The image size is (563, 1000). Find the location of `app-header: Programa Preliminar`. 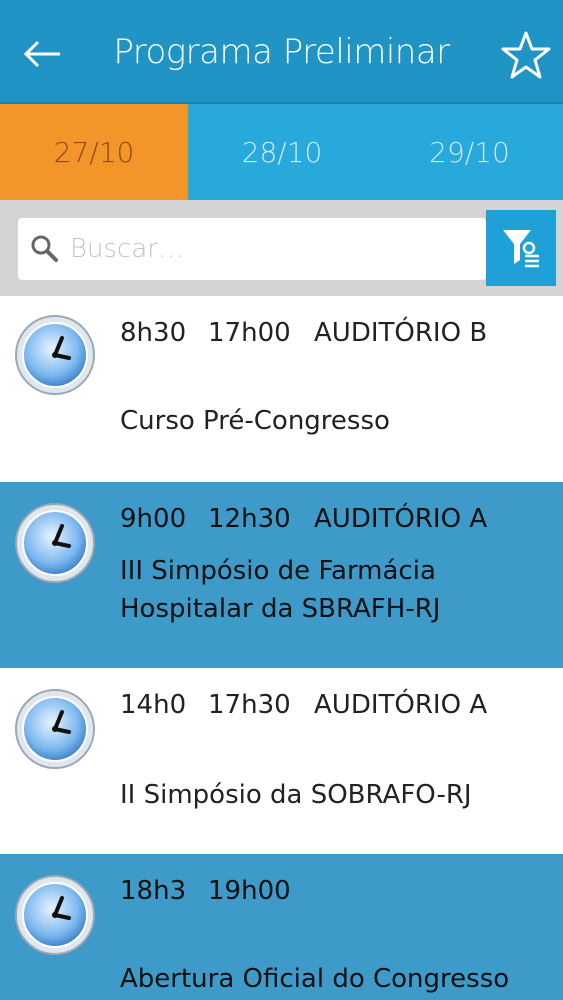

app-header: Programa Preliminar is located at coordinates (281, 52).